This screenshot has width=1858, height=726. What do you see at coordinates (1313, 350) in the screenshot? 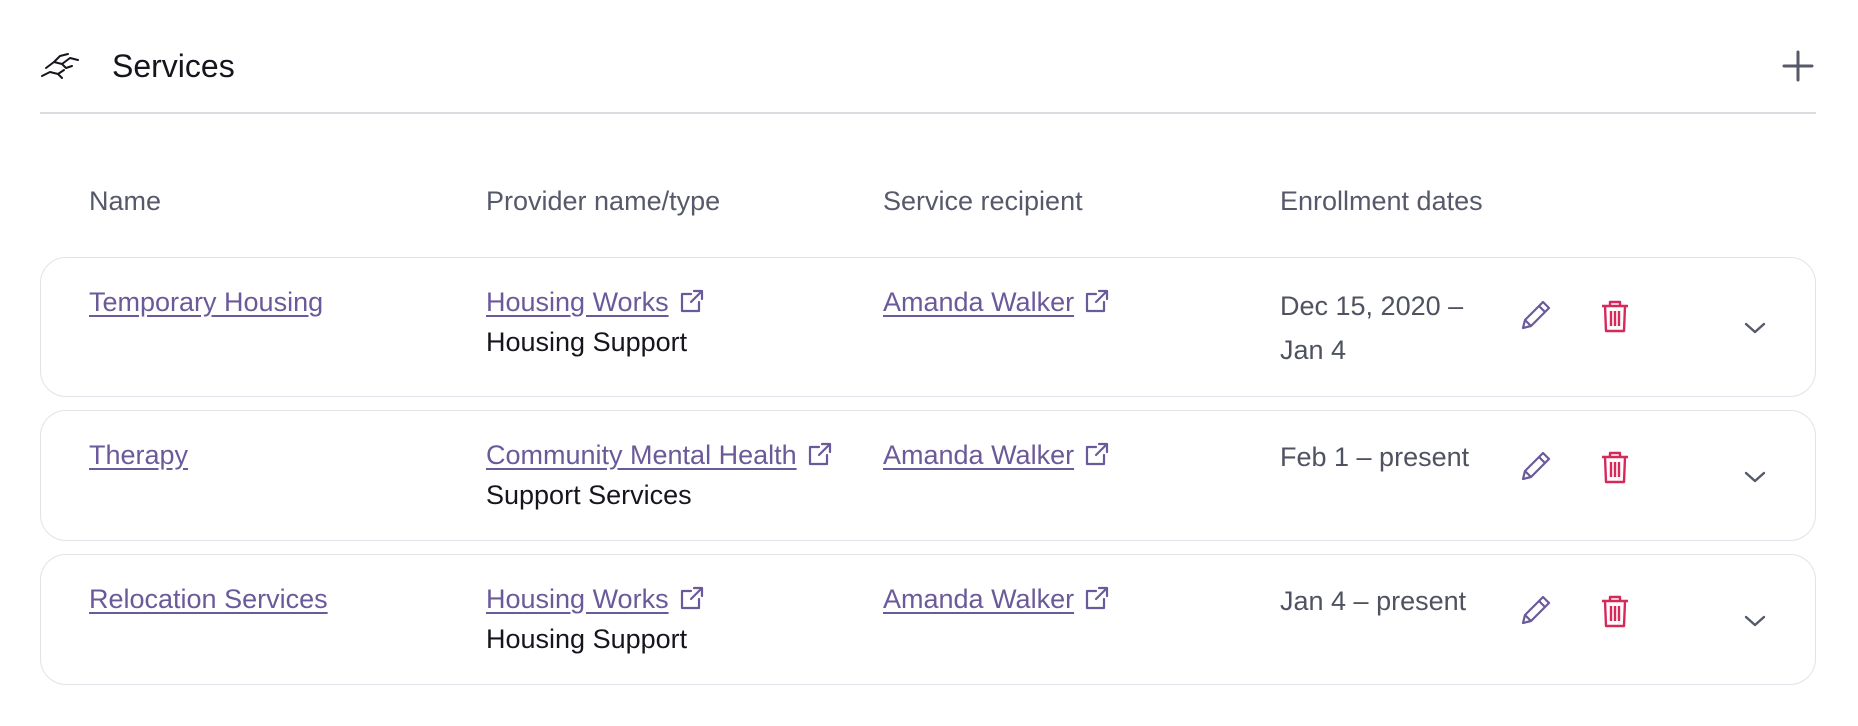
I see `enrollment-dates-end: Jan 4` at bounding box center [1313, 350].